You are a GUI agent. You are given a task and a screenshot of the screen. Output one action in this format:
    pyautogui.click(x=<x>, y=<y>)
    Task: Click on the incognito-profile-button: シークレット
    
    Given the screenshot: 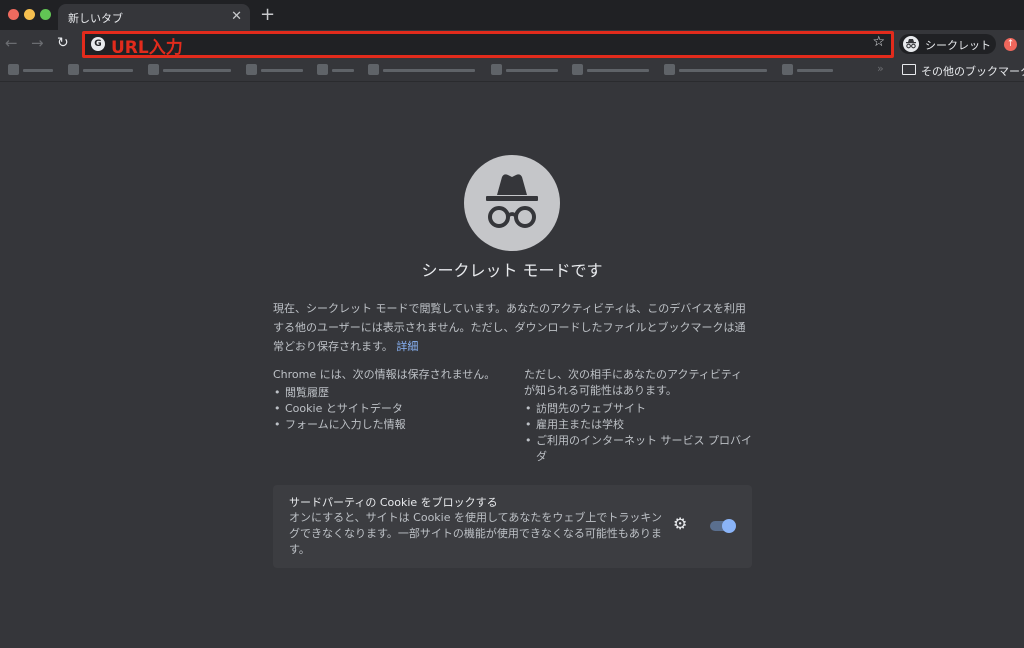 What is the action you would take?
    pyautogui.click(x=947, y=44)
    